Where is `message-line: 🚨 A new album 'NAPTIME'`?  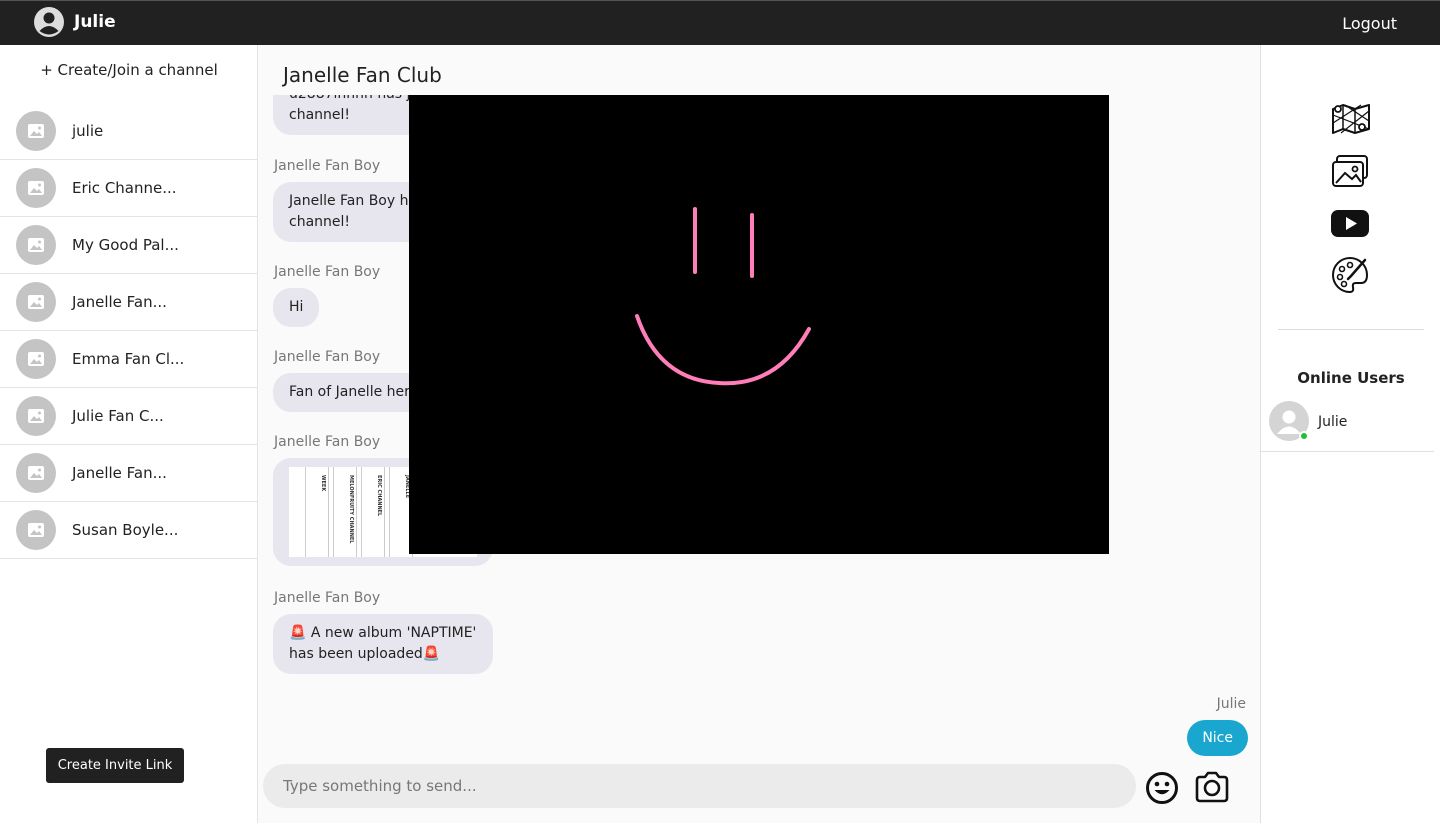 message-line: 🚨 A new album 'NAPTIME' is located at coordinates (383, 633).